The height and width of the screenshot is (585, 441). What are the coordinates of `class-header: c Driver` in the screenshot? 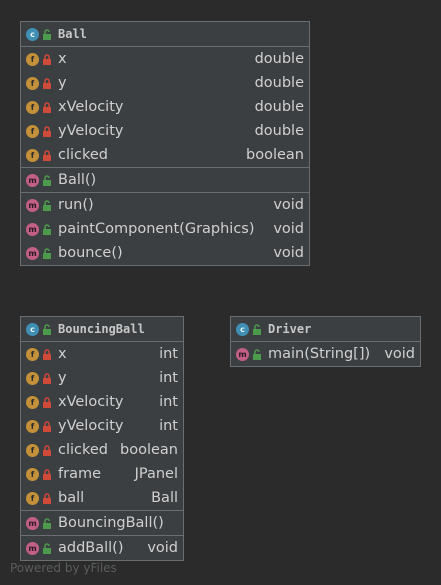 It's located at (325, 329).